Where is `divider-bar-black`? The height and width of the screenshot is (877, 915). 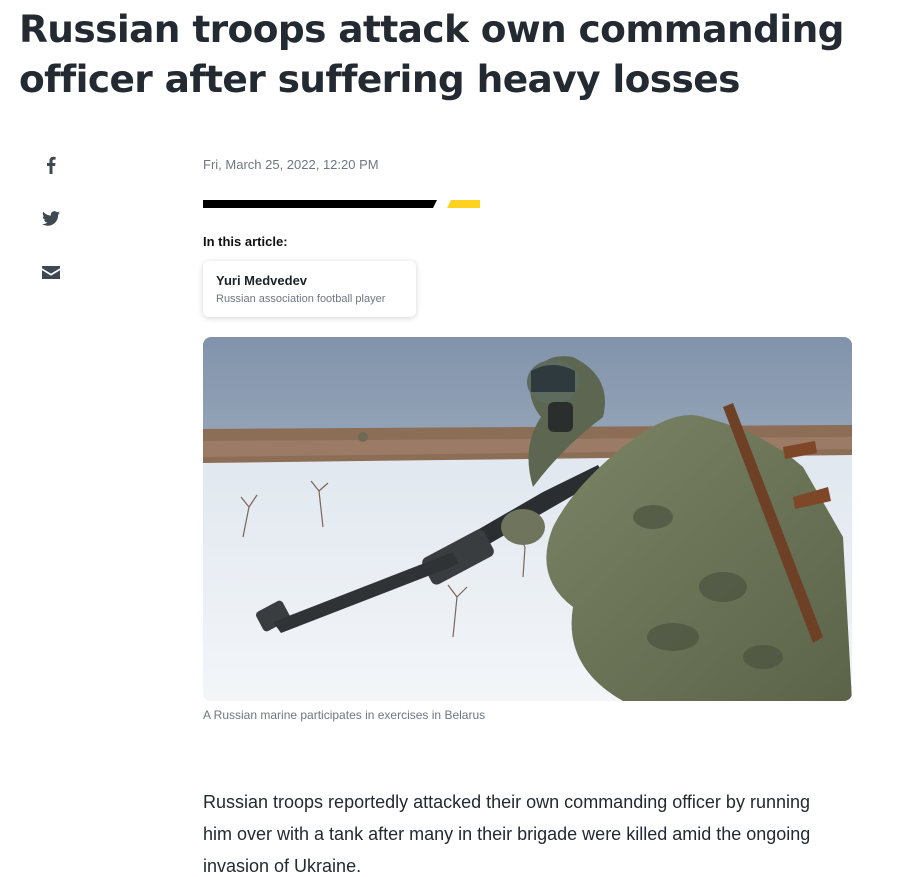 divider-bar-black is located at coordinates (320, 204).